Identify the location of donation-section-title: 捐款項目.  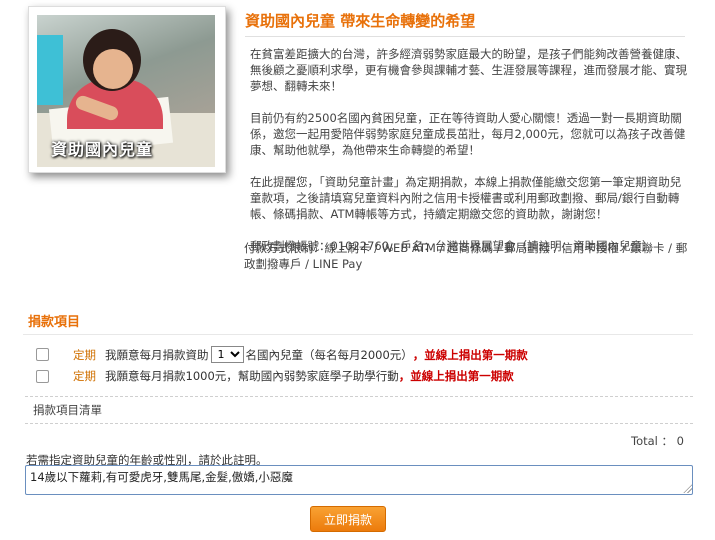
(54, 322).